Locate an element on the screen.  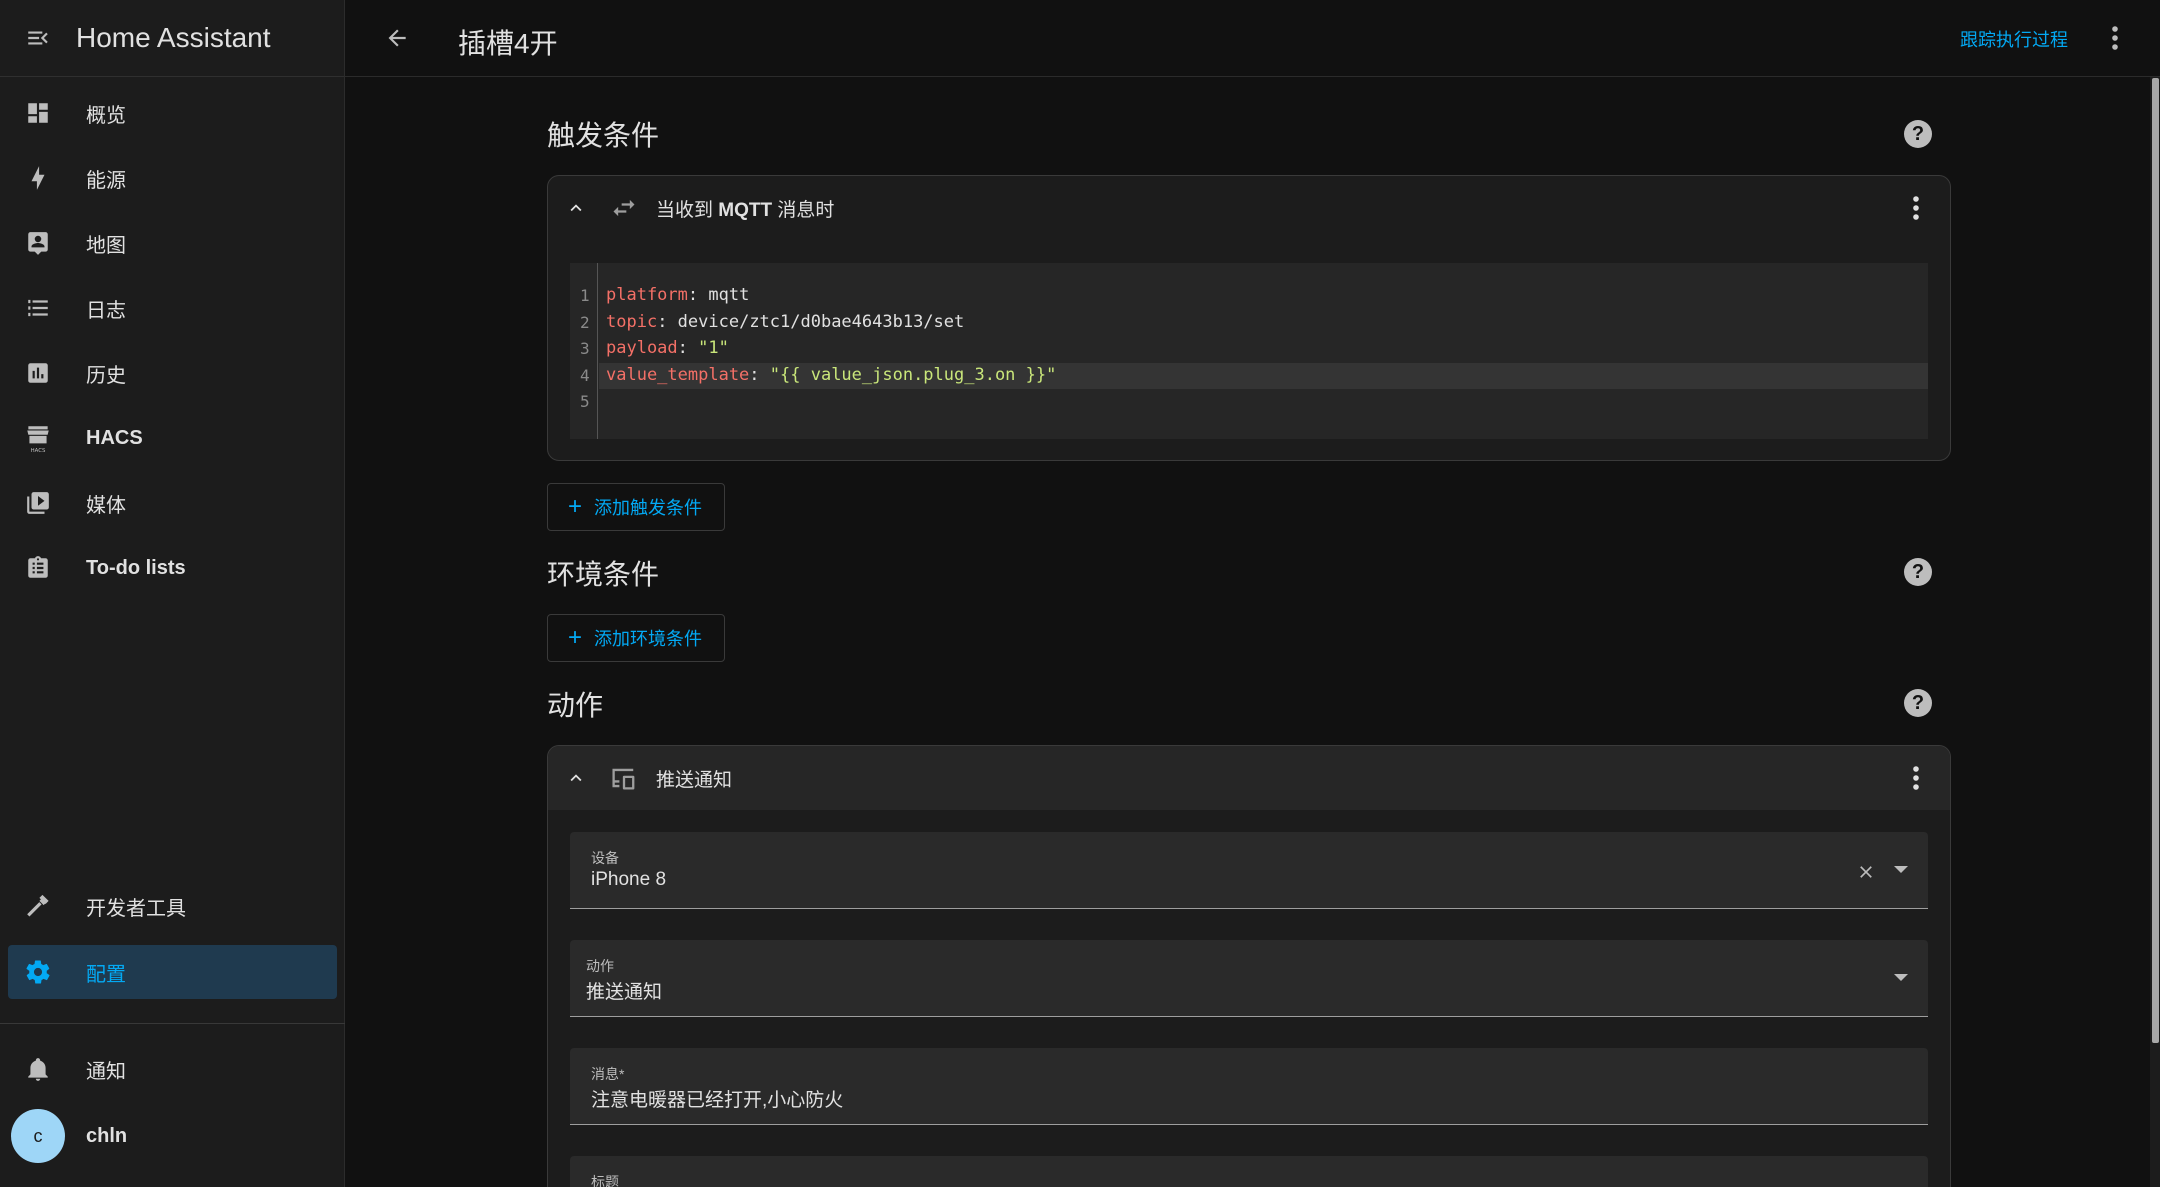
line-number: 3 is located at coordinates (585, 348).